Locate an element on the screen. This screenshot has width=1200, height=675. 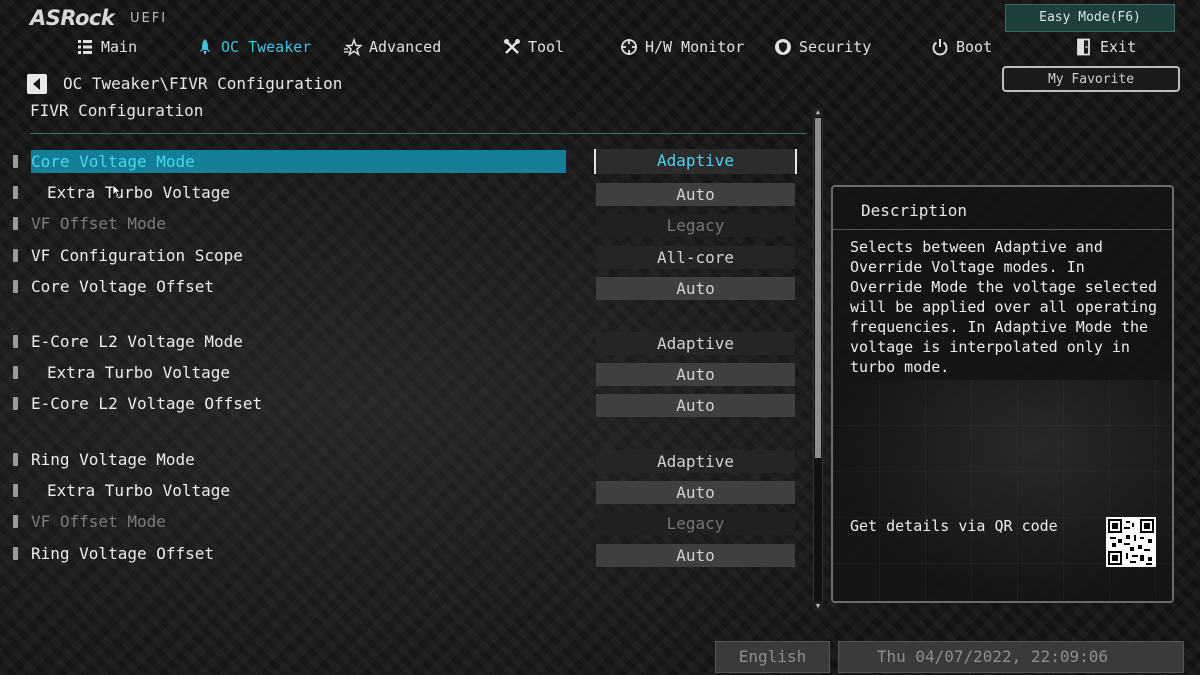
tab-main-label: Main is located at coordinates (119, 47).